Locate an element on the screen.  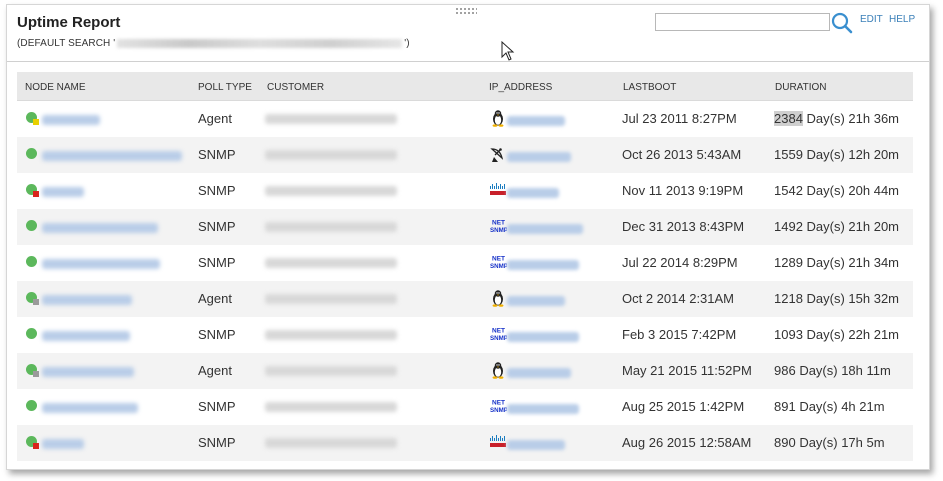
edit-link: EDIT is located at coordinates (871, 19).